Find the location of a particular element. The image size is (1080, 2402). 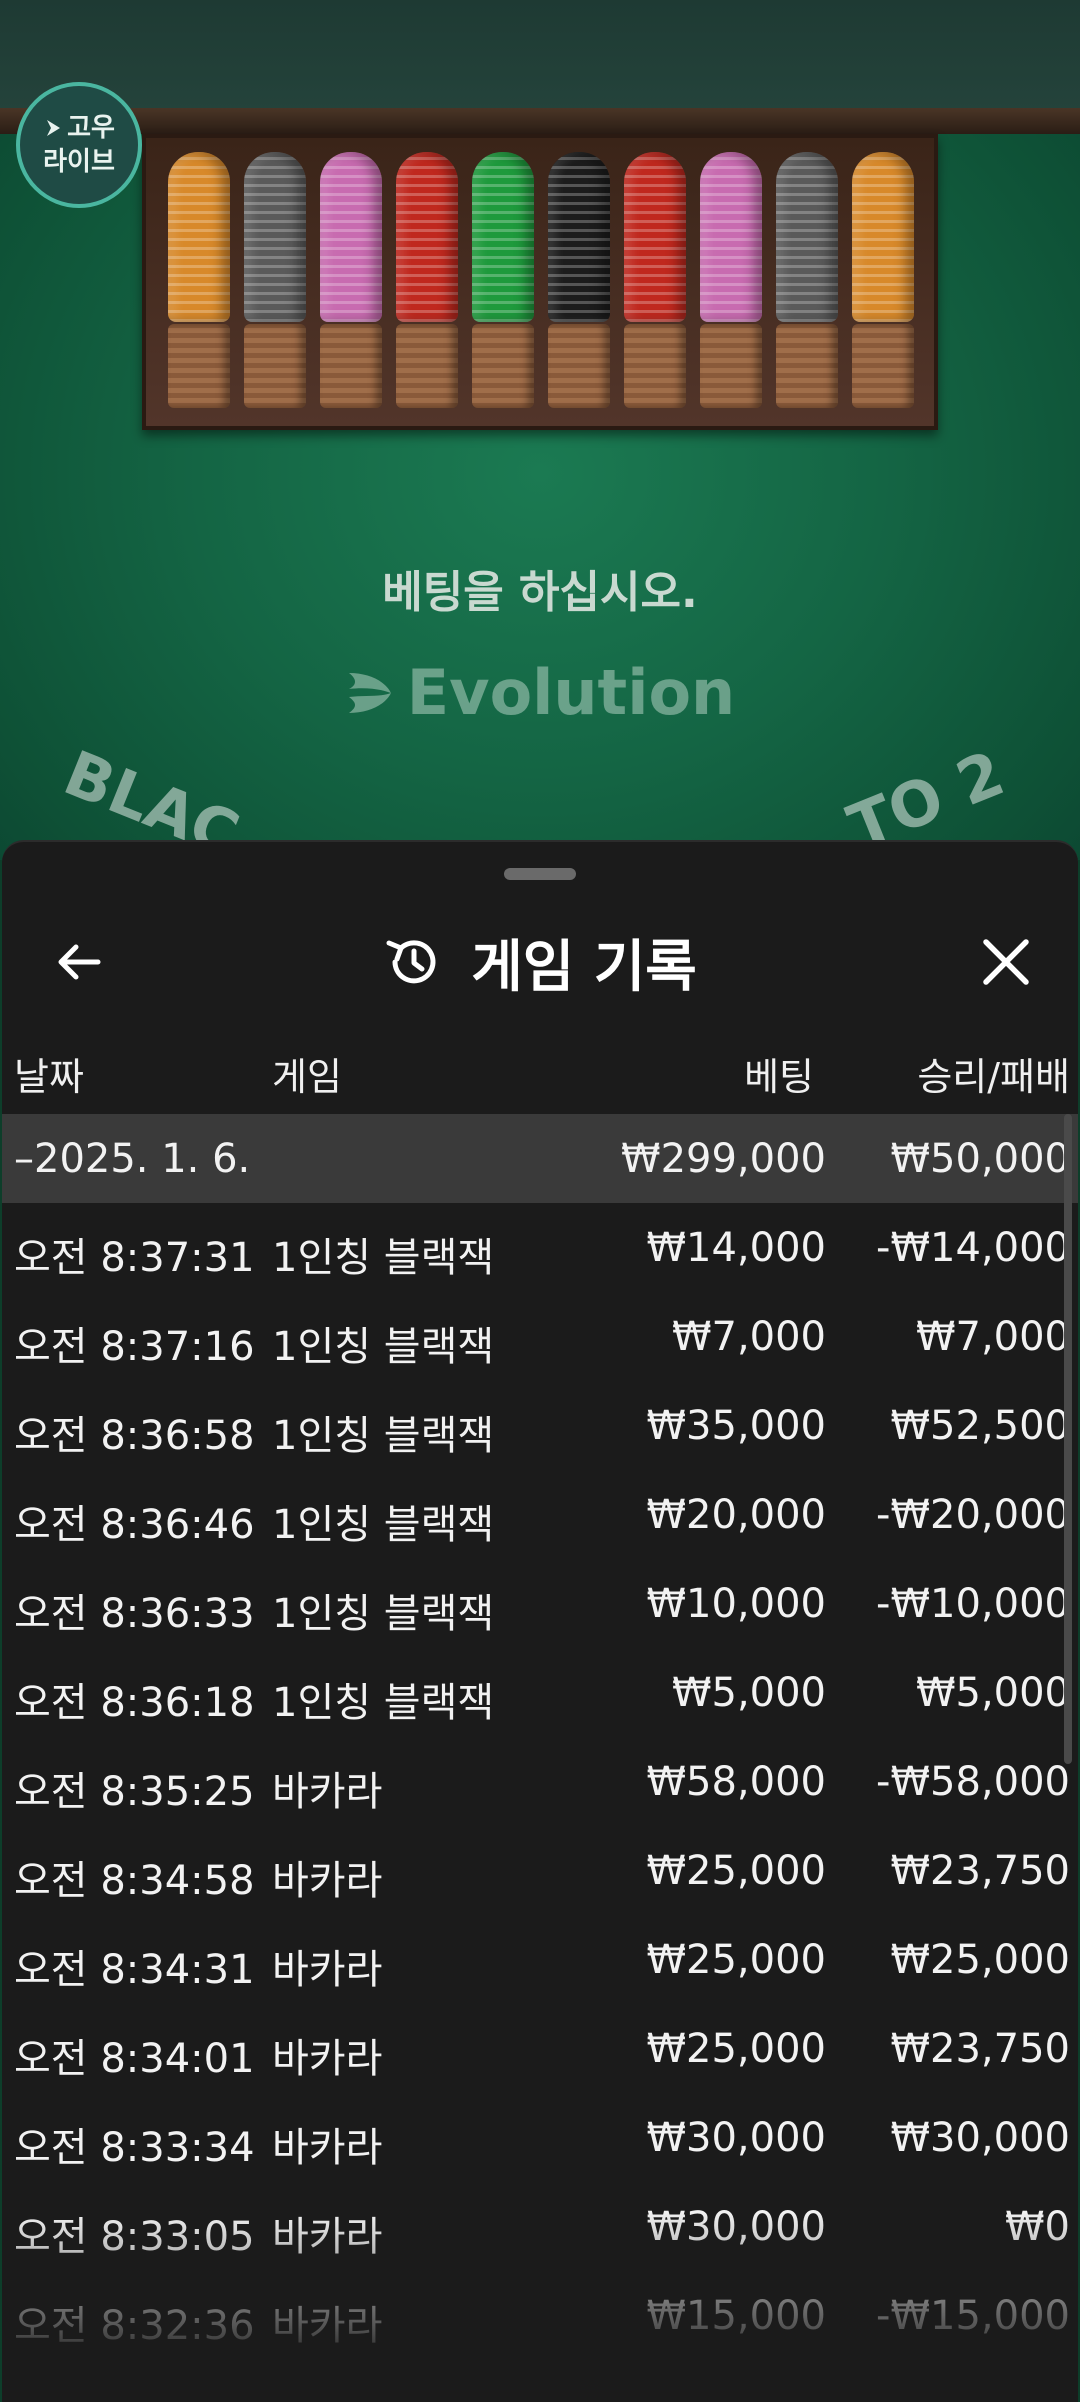

row-winloss: -₩14,000 is located at coordinates (973, 1248).